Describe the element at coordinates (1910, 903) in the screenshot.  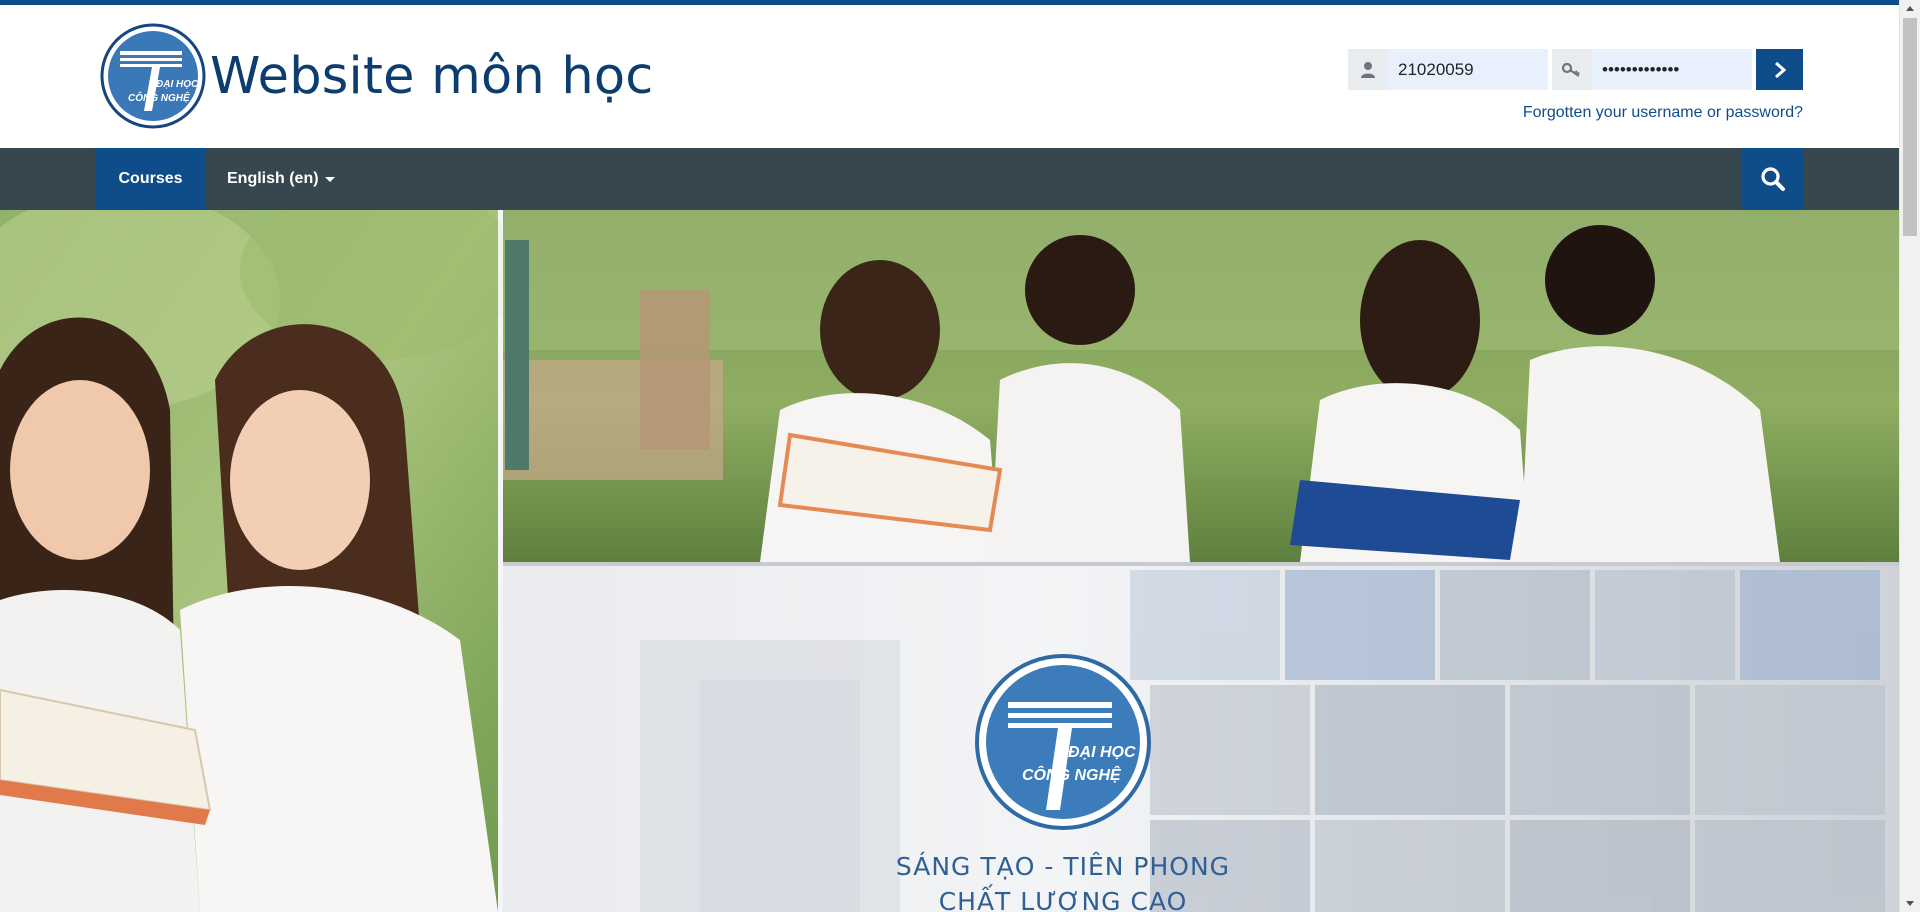
I see `scroll-down-arrow-icon` at that location.